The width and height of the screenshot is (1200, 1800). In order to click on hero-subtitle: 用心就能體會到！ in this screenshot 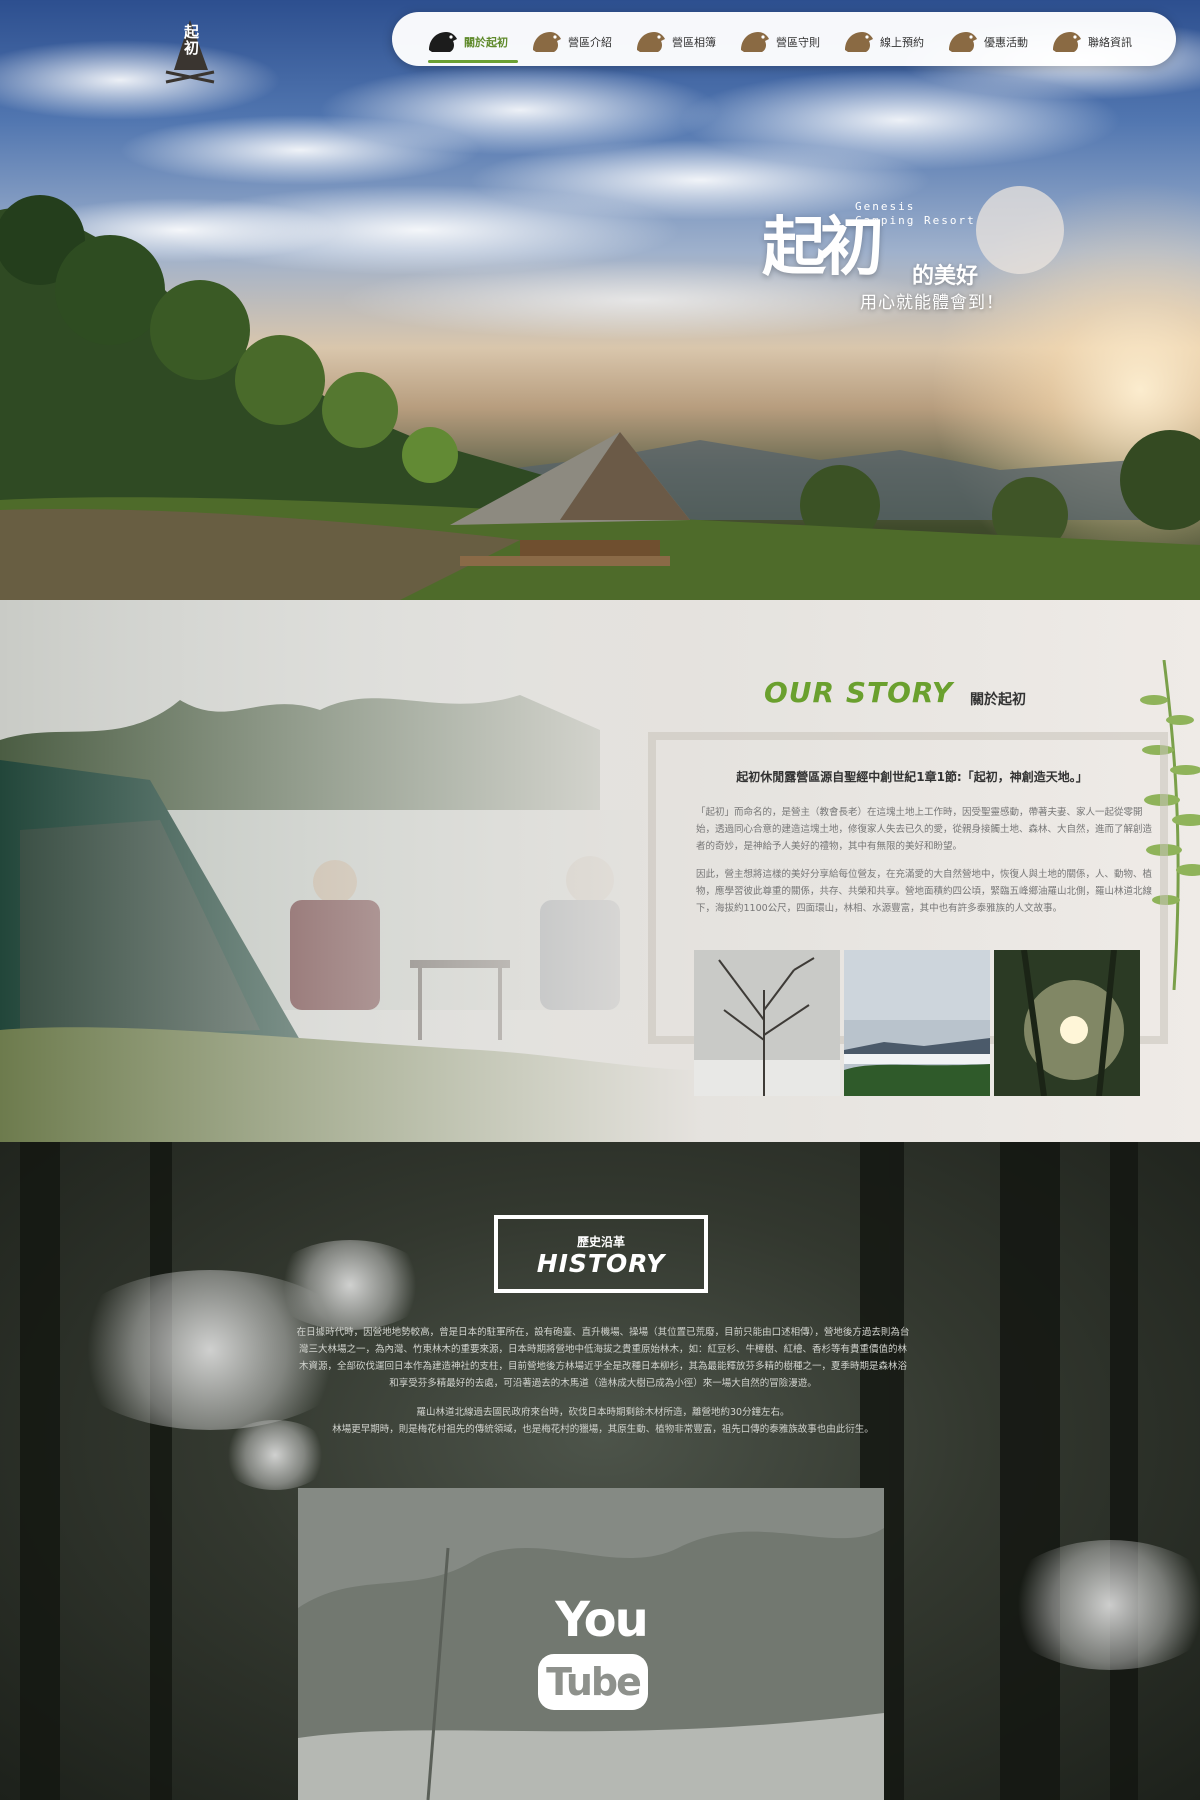, I will do `click(932, 303)`.